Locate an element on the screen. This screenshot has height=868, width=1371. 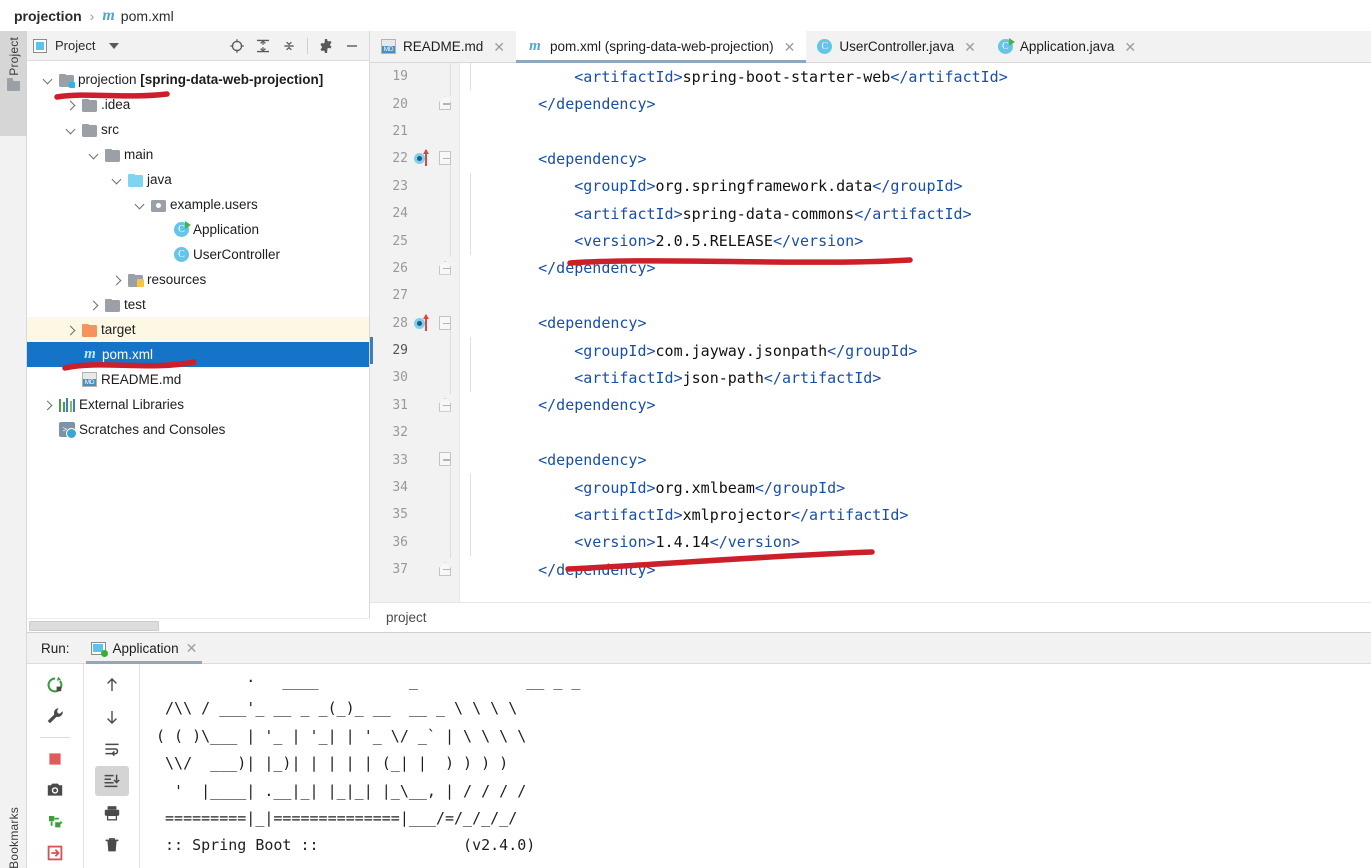
print-icon is located at coordinates (112, 813).